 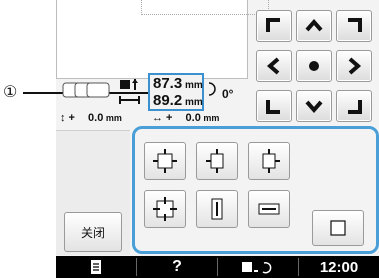 I want to click on width-readout: 89.2 mm, so click(x=178, y=100).